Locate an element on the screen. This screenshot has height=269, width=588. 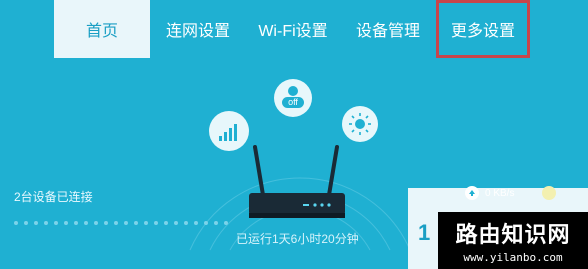
tab-network-settings-label: 连网设置 is located at coordinates (197, 31).